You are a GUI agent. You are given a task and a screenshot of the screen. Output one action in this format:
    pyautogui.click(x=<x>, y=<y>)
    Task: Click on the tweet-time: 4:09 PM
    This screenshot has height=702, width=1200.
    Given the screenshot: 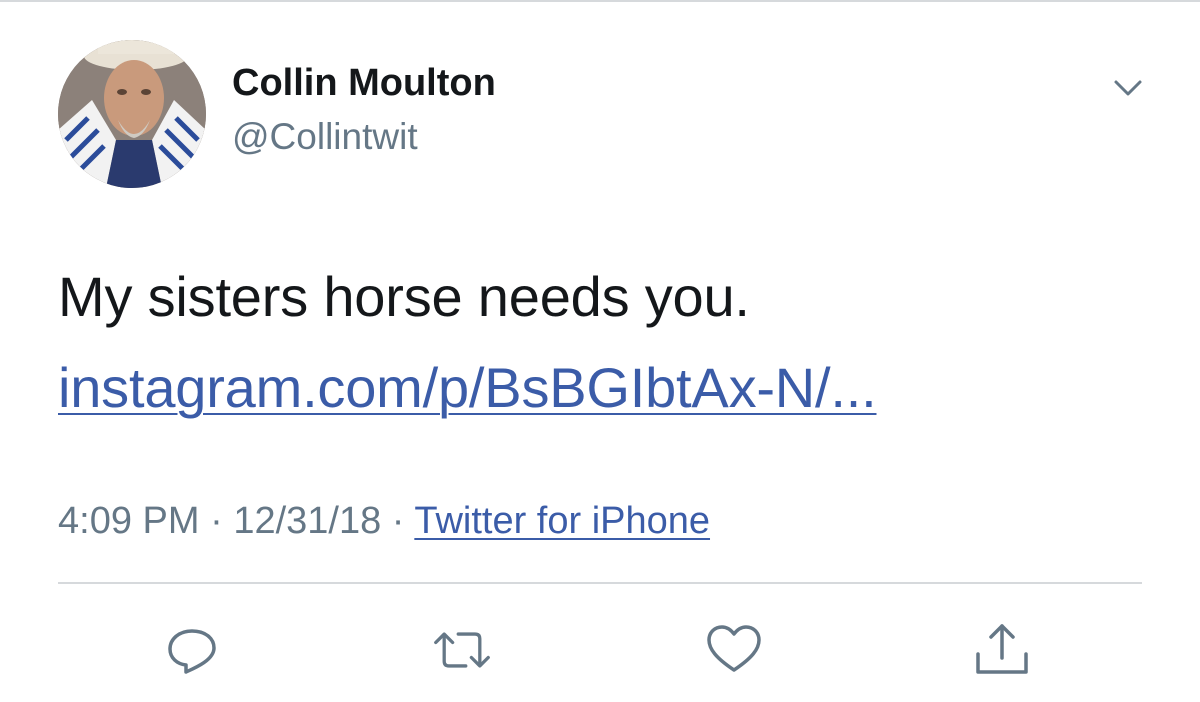 What is the action you would take?
    pyautogui.click(x=129, y=521)
    